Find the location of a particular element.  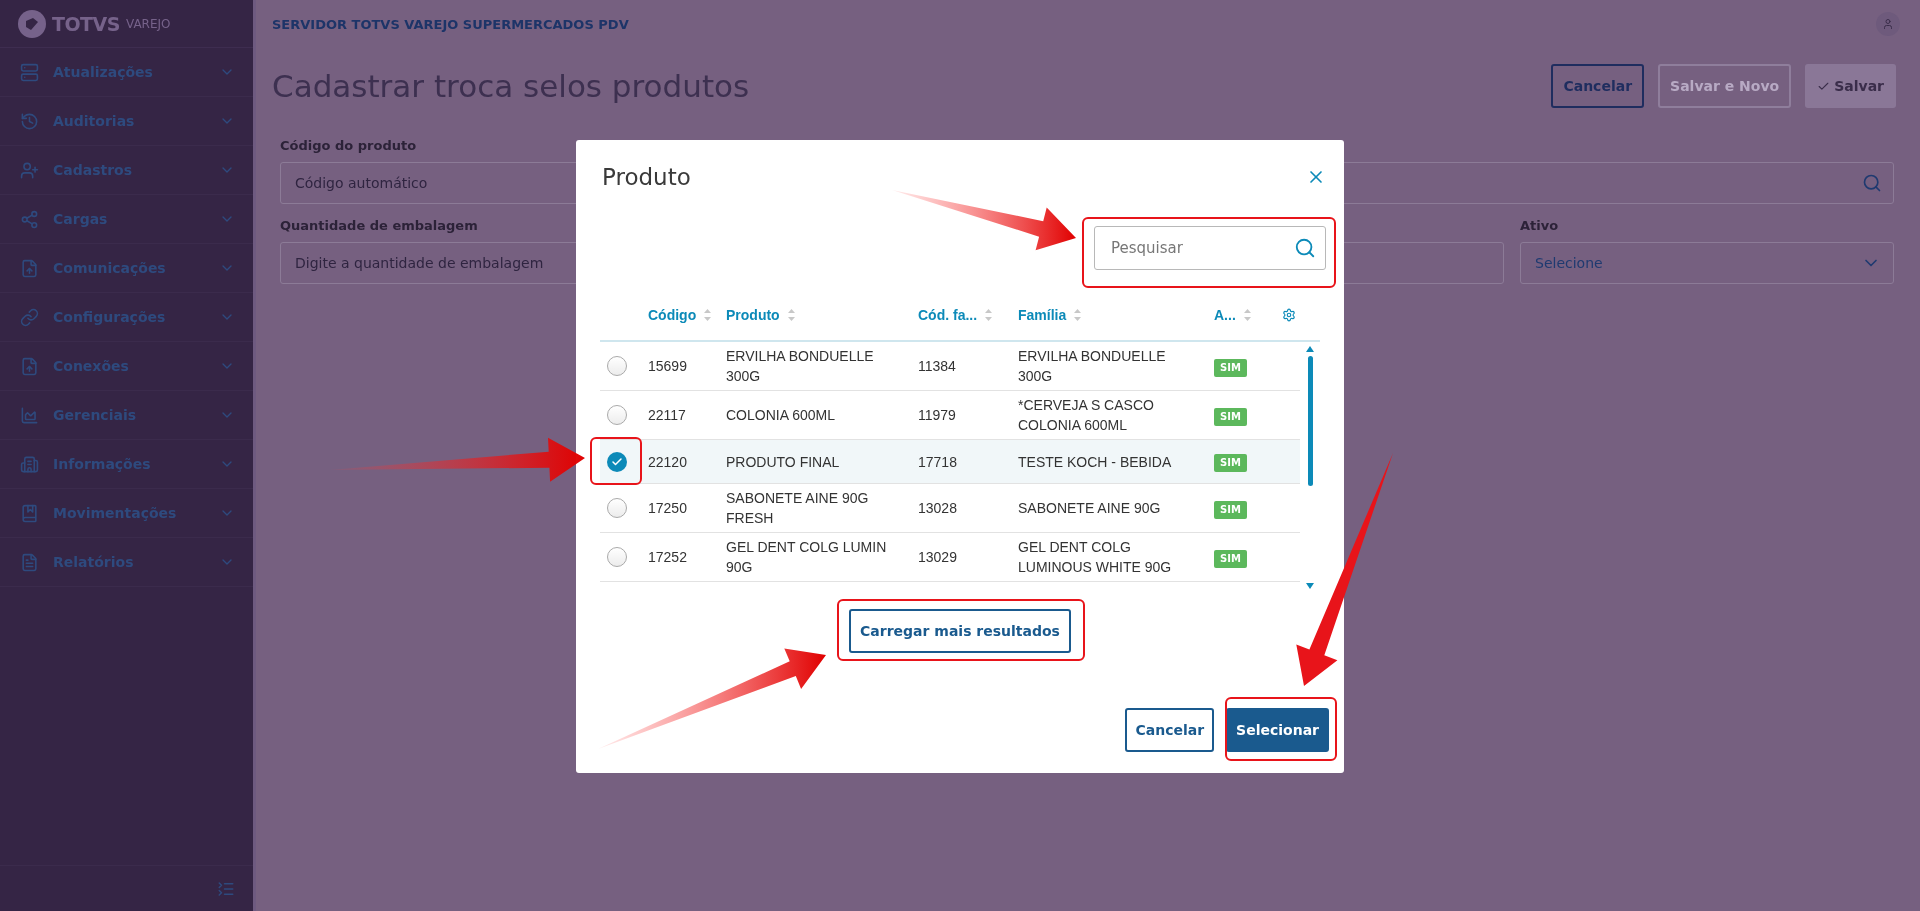

dialog-title: Produto is located at coordinates (646, 177).